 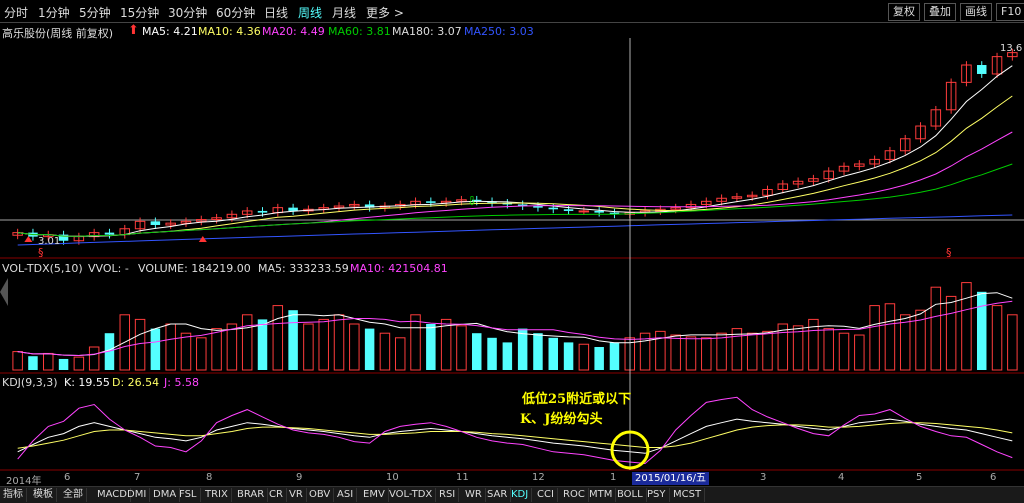 What do you see at coordinates (209, 477) in the screenshot?
I see `x-axis-label: 8` at bounding box center [209, 477].